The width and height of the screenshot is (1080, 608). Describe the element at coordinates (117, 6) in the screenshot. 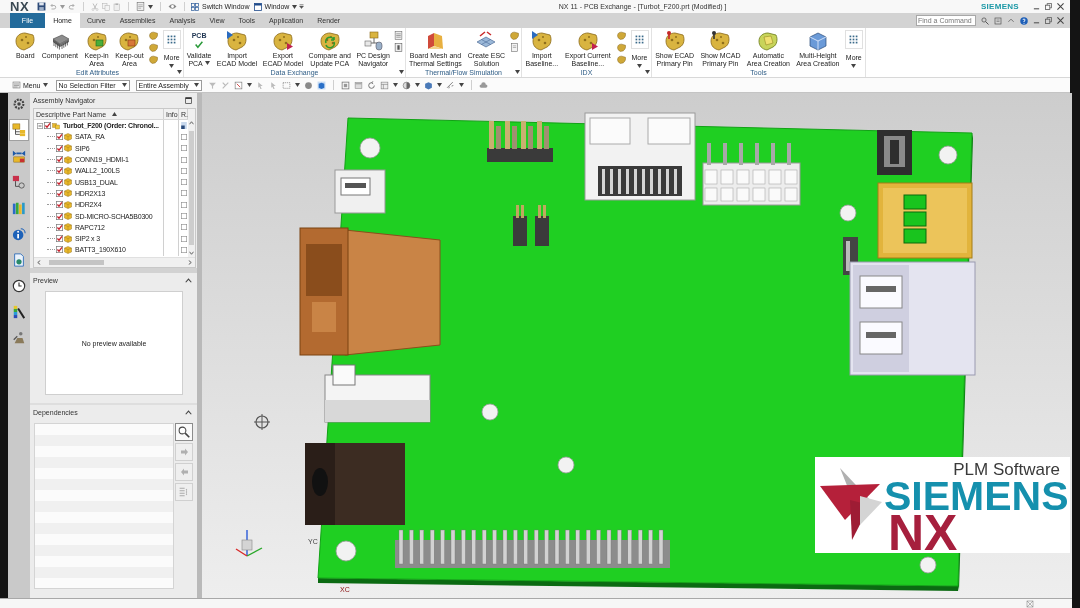

I see `paste-icon` at that location.